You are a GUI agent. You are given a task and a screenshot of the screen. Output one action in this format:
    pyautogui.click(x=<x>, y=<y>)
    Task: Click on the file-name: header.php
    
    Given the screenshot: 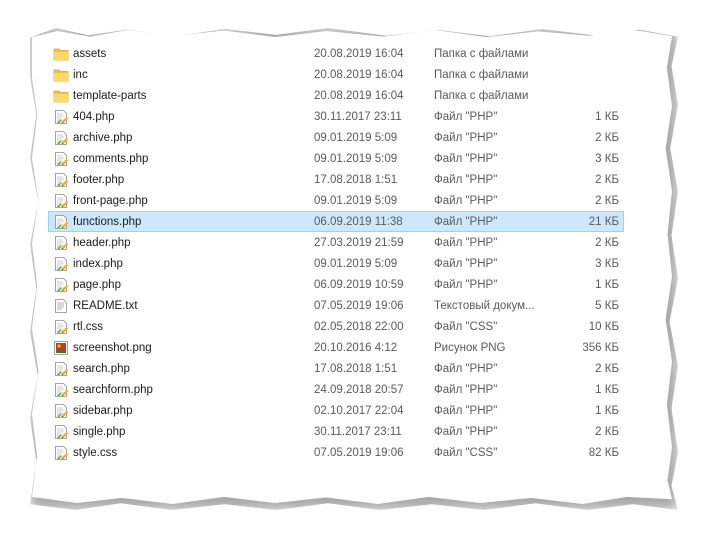 What is the action you would take?
    pyautogui.click(x=102, y=243)
    